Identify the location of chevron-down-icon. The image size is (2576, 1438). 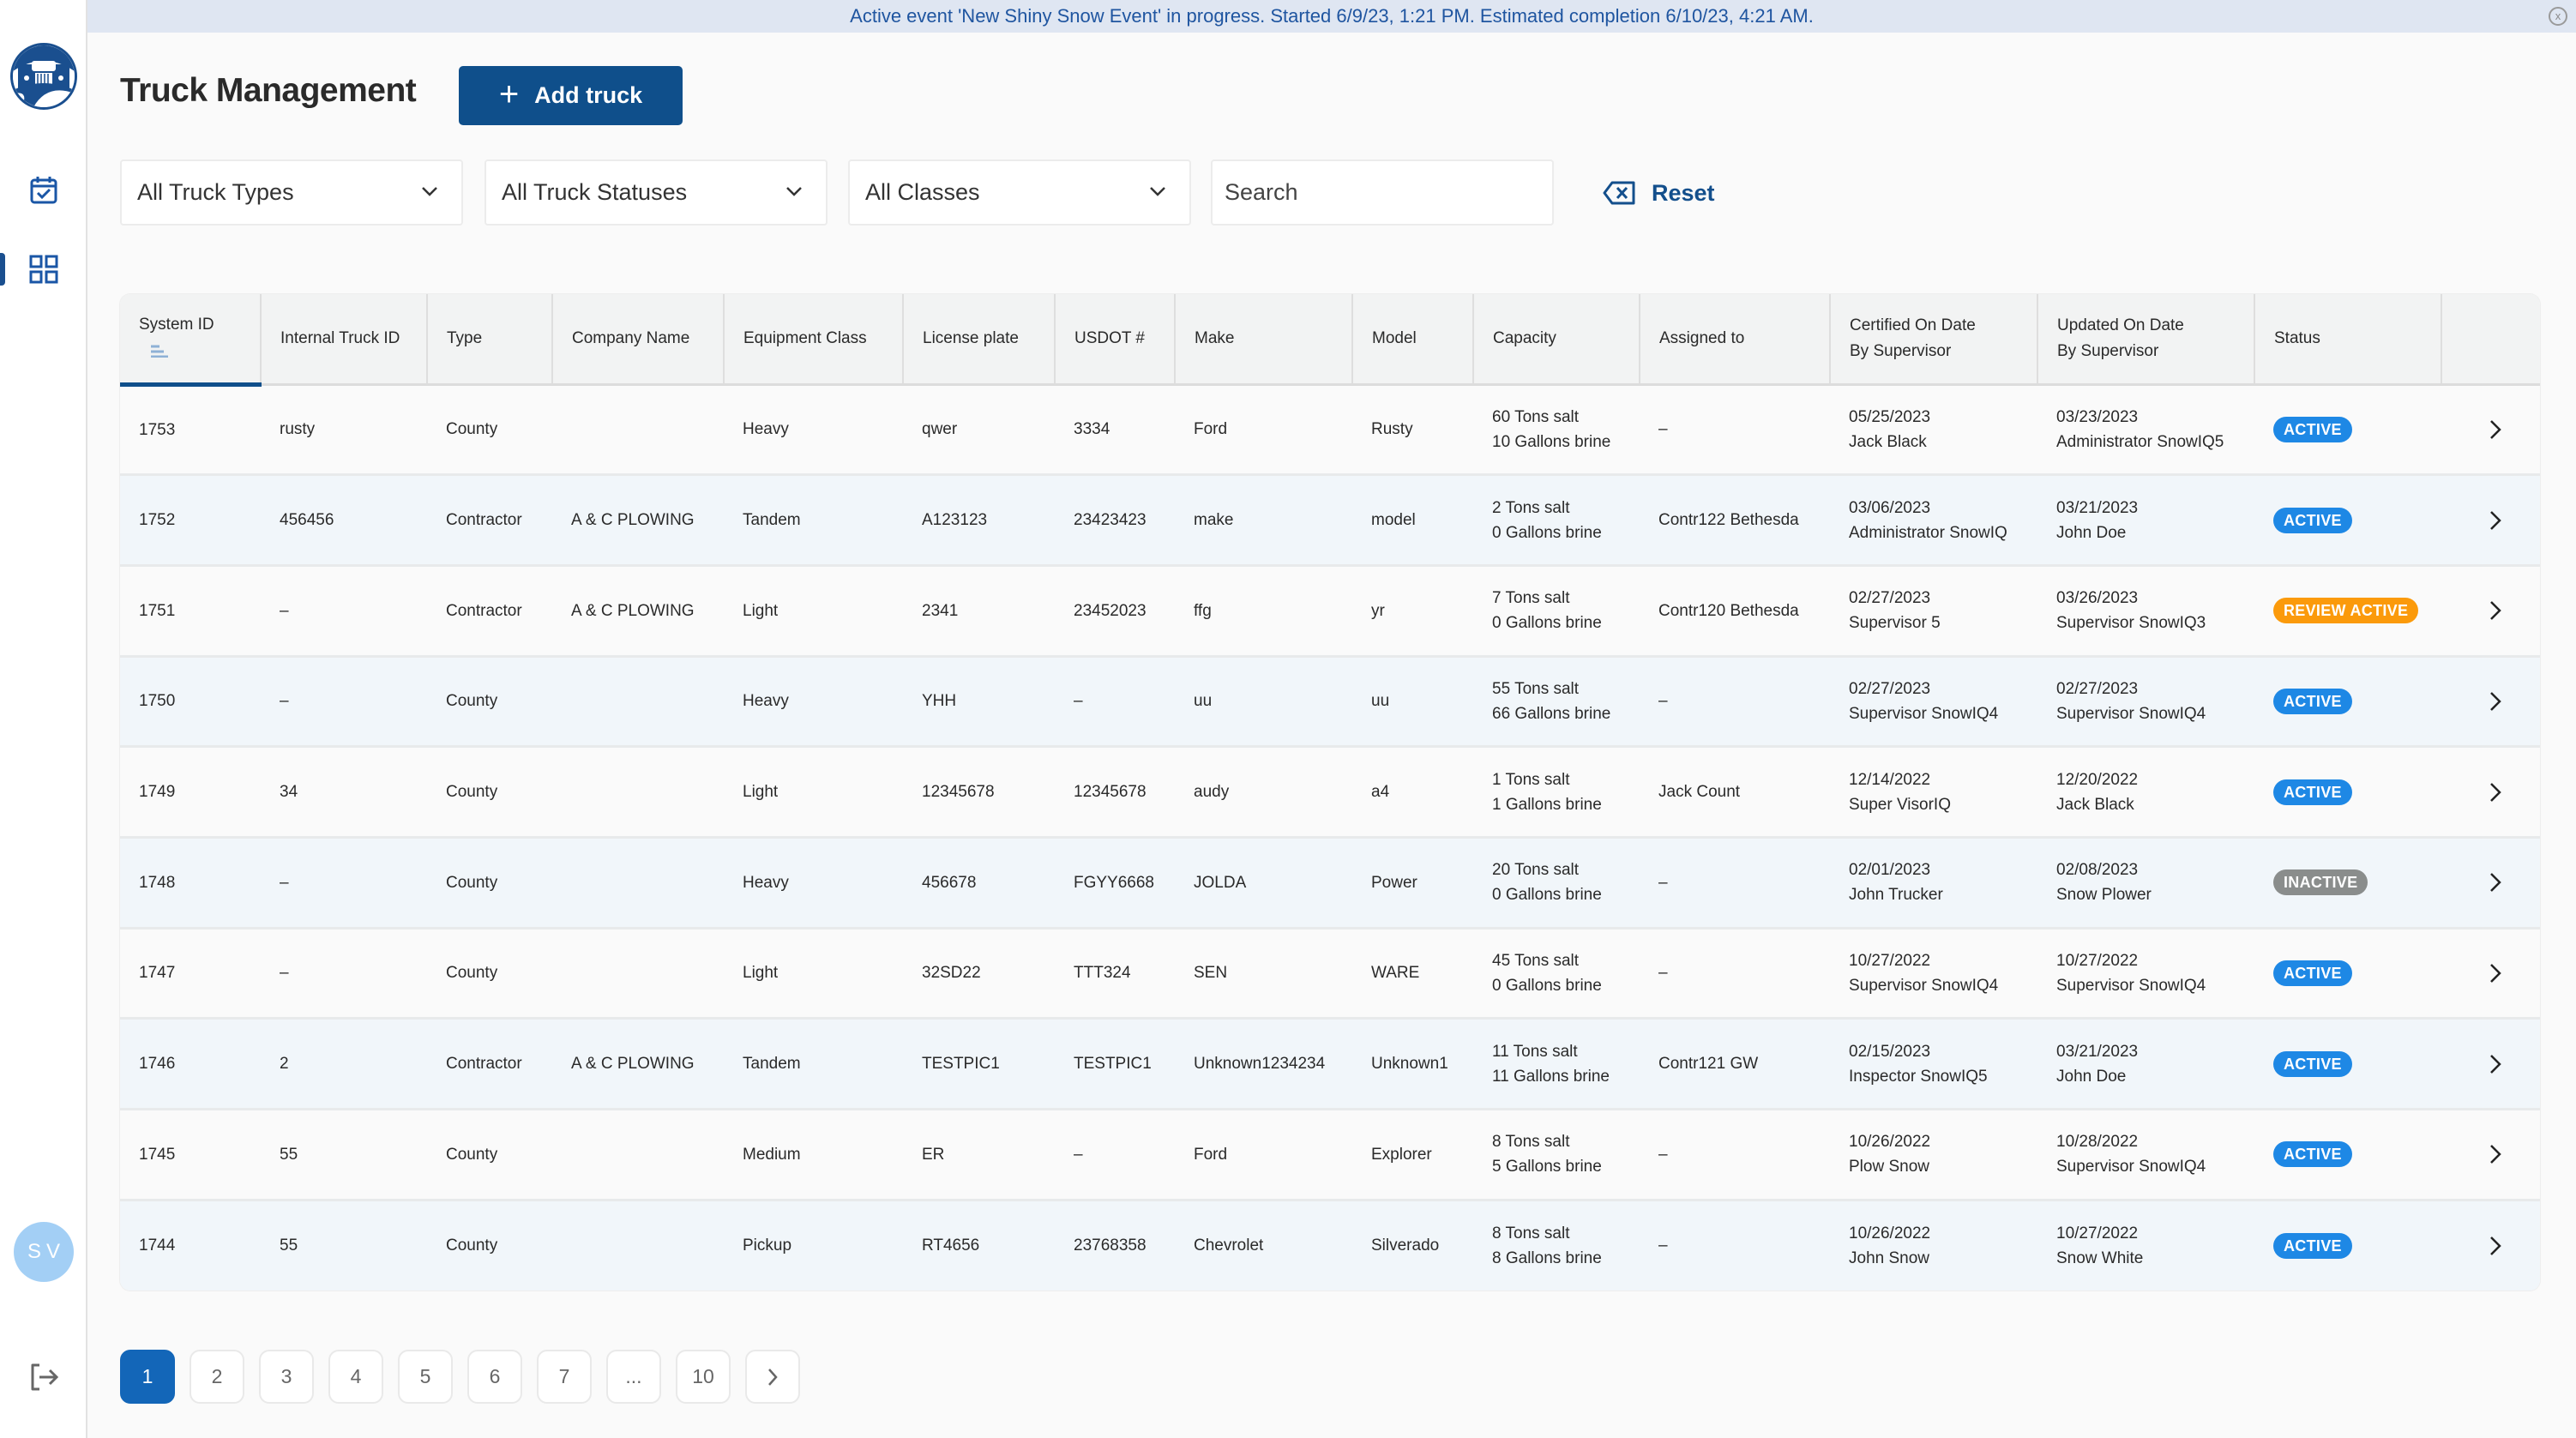
(794, 191).